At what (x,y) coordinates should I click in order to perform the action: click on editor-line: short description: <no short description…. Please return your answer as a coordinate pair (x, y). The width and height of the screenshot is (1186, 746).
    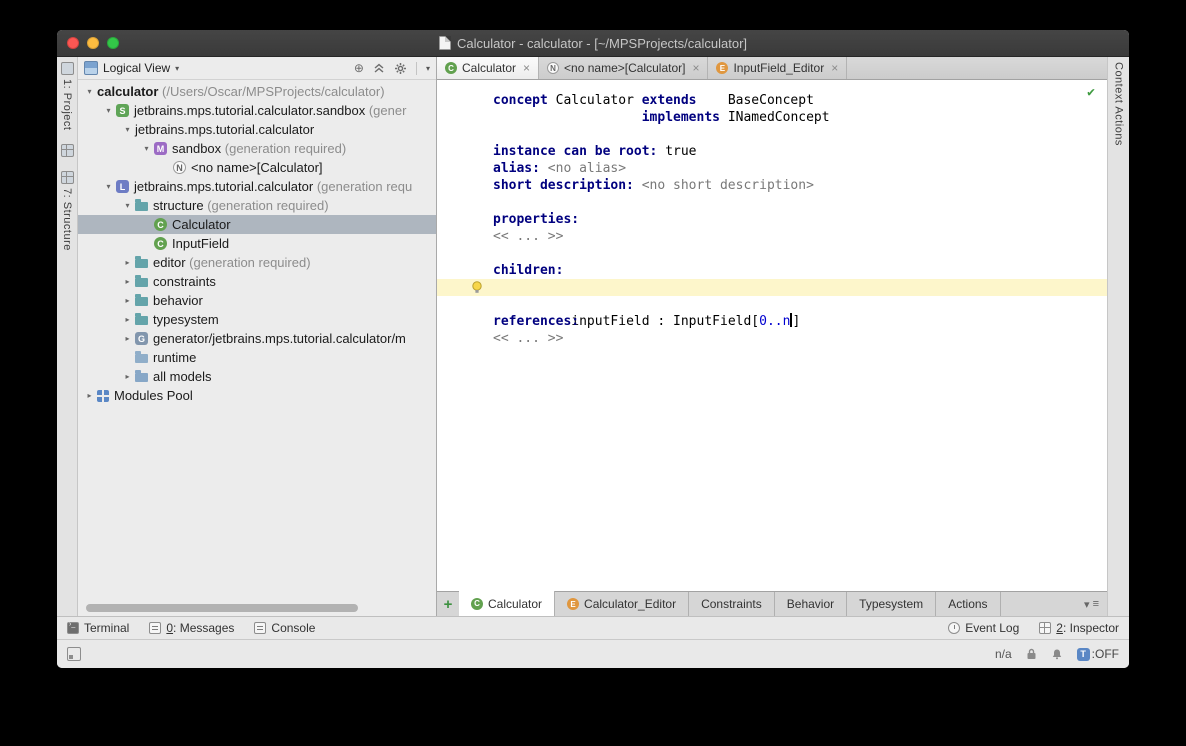
    Looking at the image, I should click on (772, 185).